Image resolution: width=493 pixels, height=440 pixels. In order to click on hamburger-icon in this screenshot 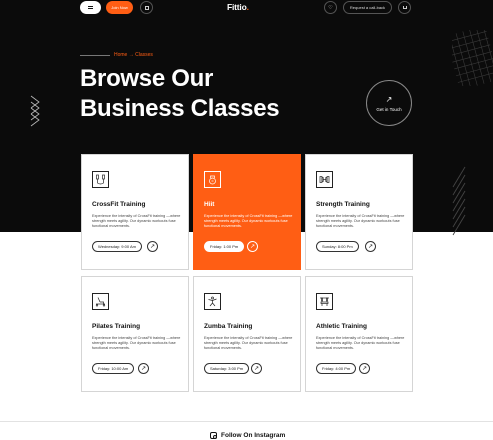, I will do `click(90, 7)`.